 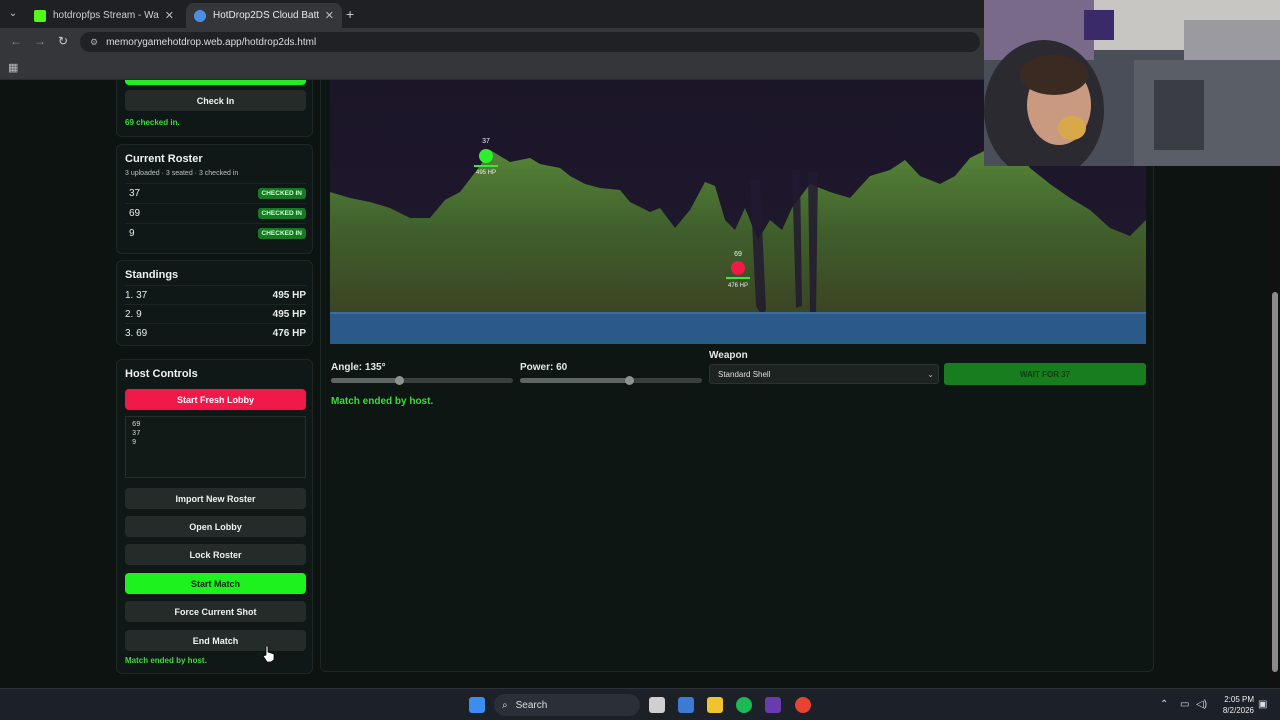 I want to click on file-explorer-icon, so click(x=715, y=705).